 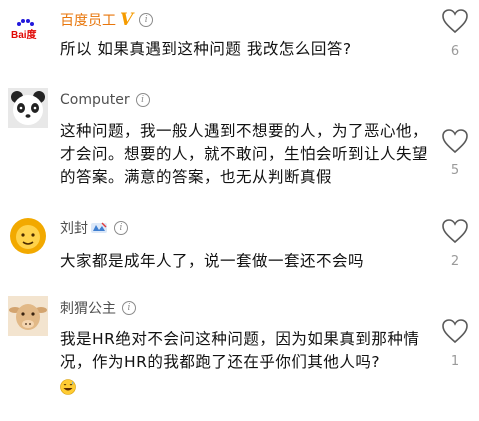 What do you see at coordinates (206, 49) in the screenshot?
I see `comment-text: 所以 如果真遇到这种问题 我改怎么回答?` at bounding box center [206, 49].